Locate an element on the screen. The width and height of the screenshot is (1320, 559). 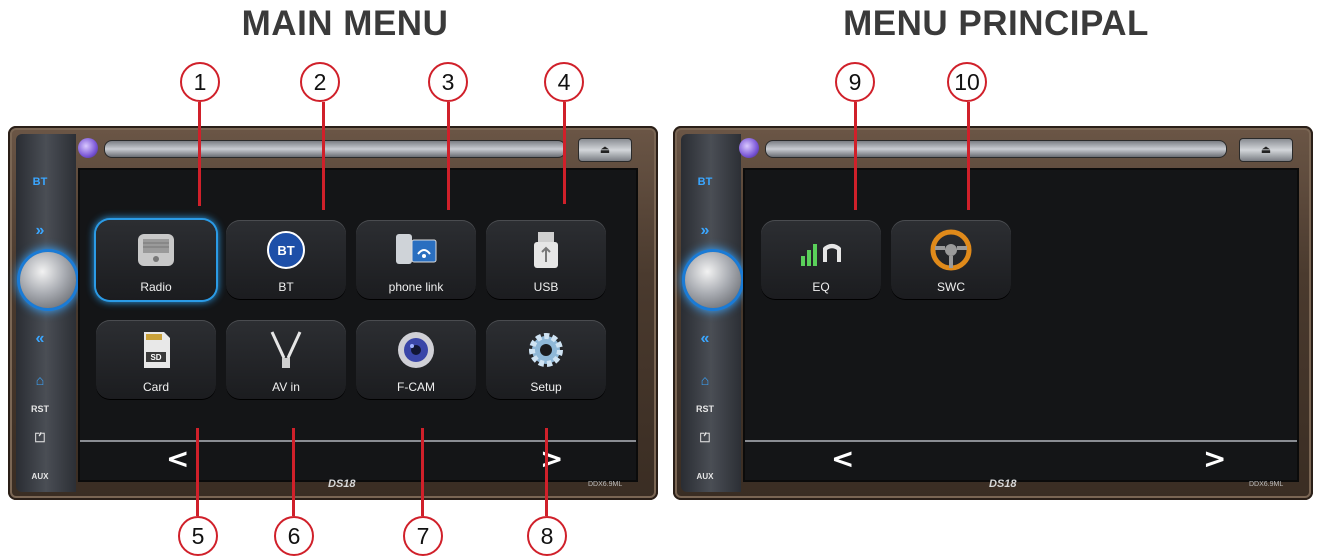
model-label-2: DDX6.9ML is located at coordinates (1266, 484).